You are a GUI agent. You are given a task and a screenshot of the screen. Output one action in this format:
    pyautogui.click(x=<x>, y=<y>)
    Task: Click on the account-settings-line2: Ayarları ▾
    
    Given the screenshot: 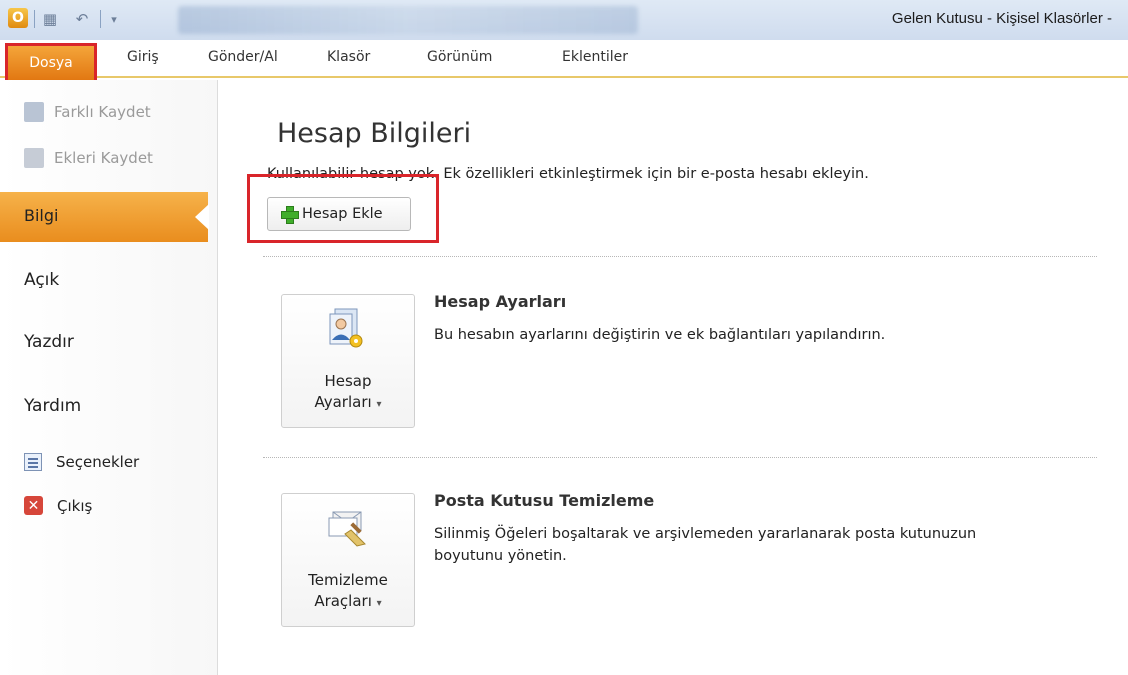 What is the action you would take?
    pyautogui.click(x=348, y=403)
    